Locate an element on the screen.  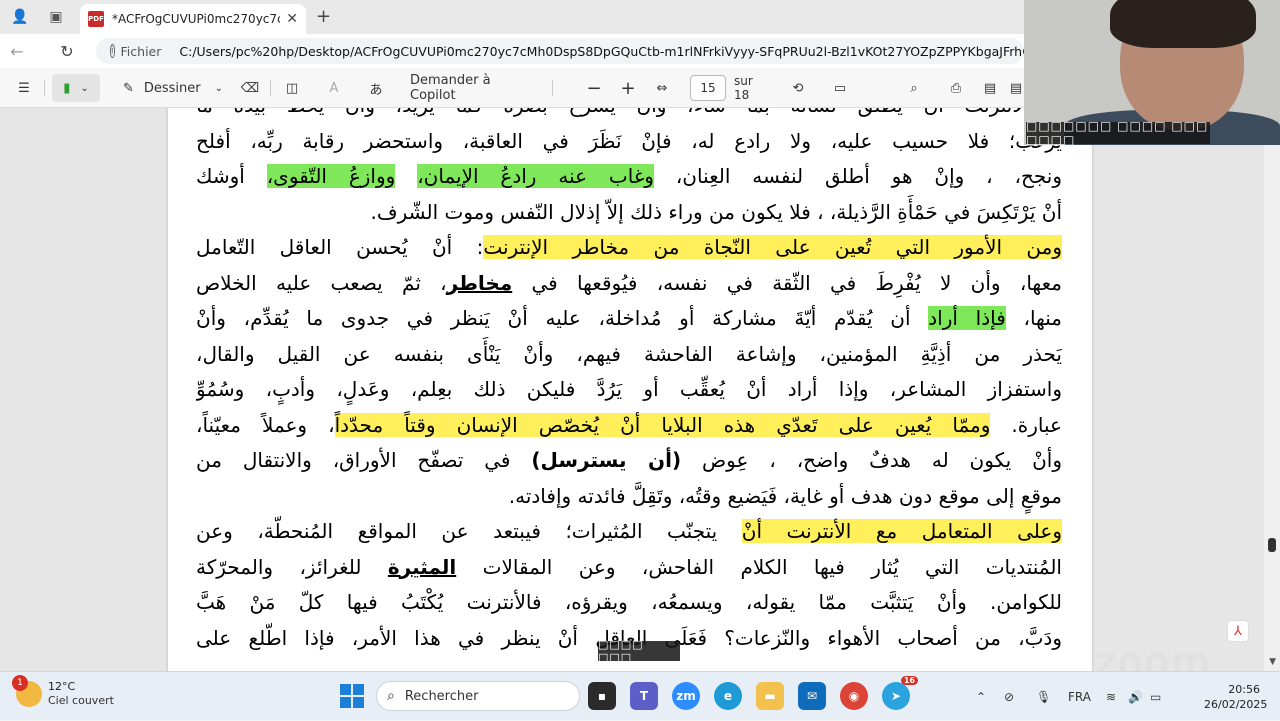
rotate-icon: ⟲ is located at coordinates (798, 88).